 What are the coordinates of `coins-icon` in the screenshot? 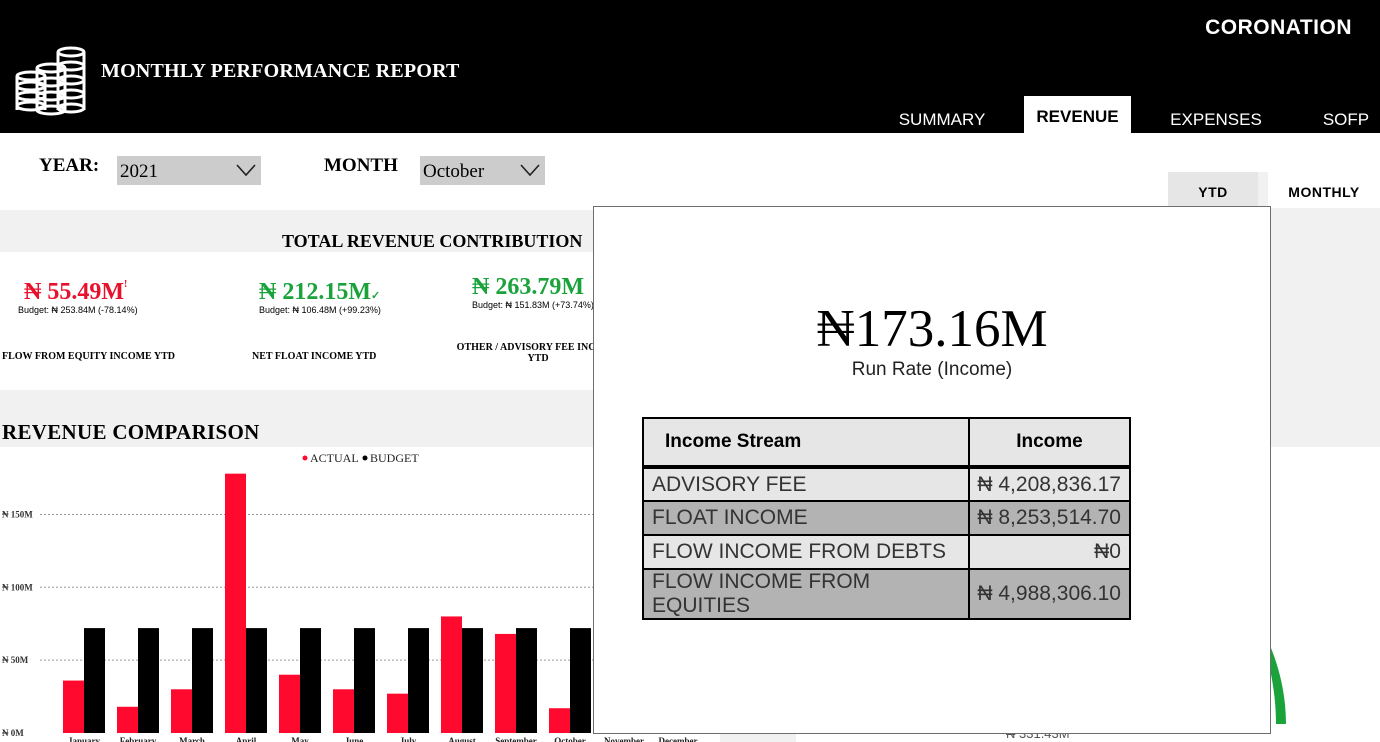 It's located at (50, 81).